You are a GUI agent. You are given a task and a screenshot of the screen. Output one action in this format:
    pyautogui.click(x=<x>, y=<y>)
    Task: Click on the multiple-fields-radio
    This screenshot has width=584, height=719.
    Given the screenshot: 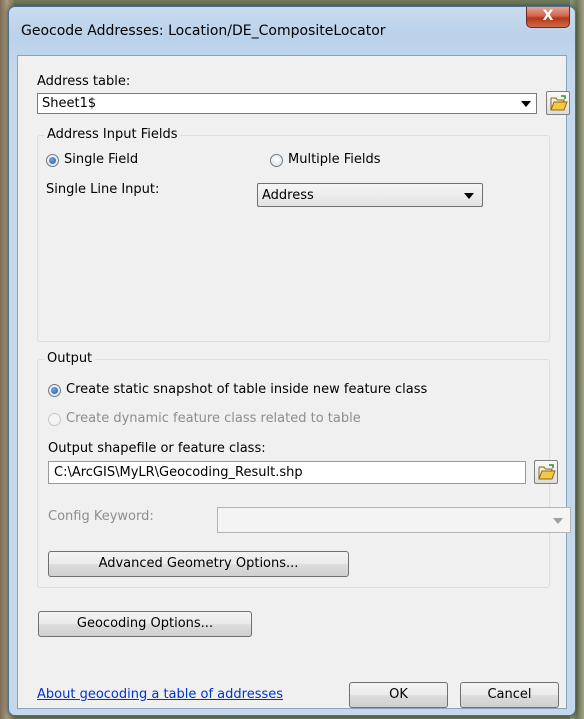 What is the action you would take?
    pyautogui.click(x=276, y=160)
    